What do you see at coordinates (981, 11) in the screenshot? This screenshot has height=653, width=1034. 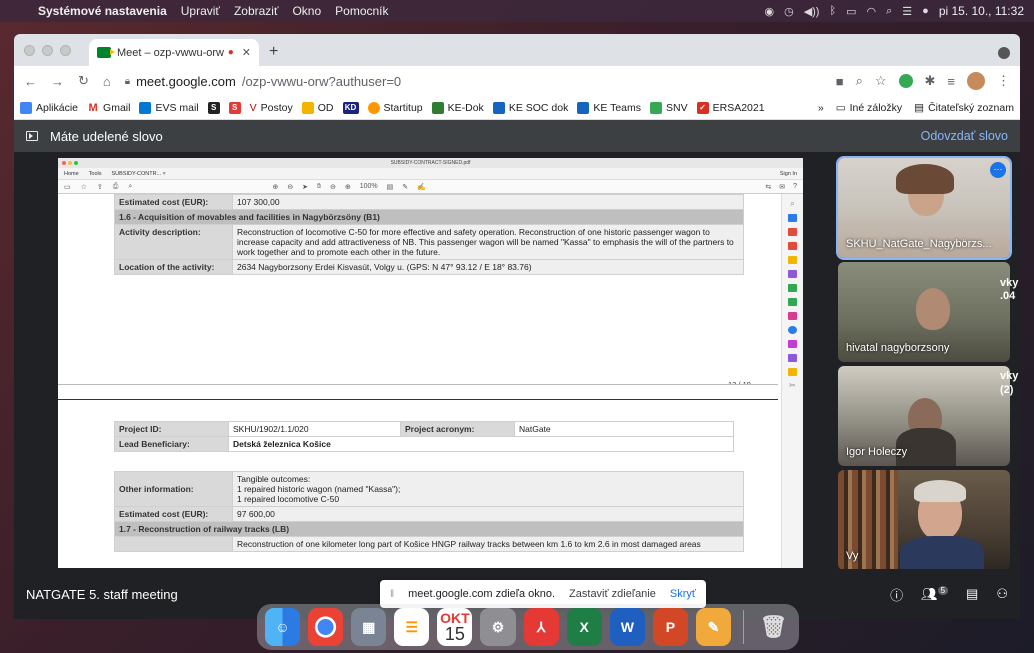 I see `menubar-clock: pi 15. 10., 11:32` at bounding box center [981, 11].